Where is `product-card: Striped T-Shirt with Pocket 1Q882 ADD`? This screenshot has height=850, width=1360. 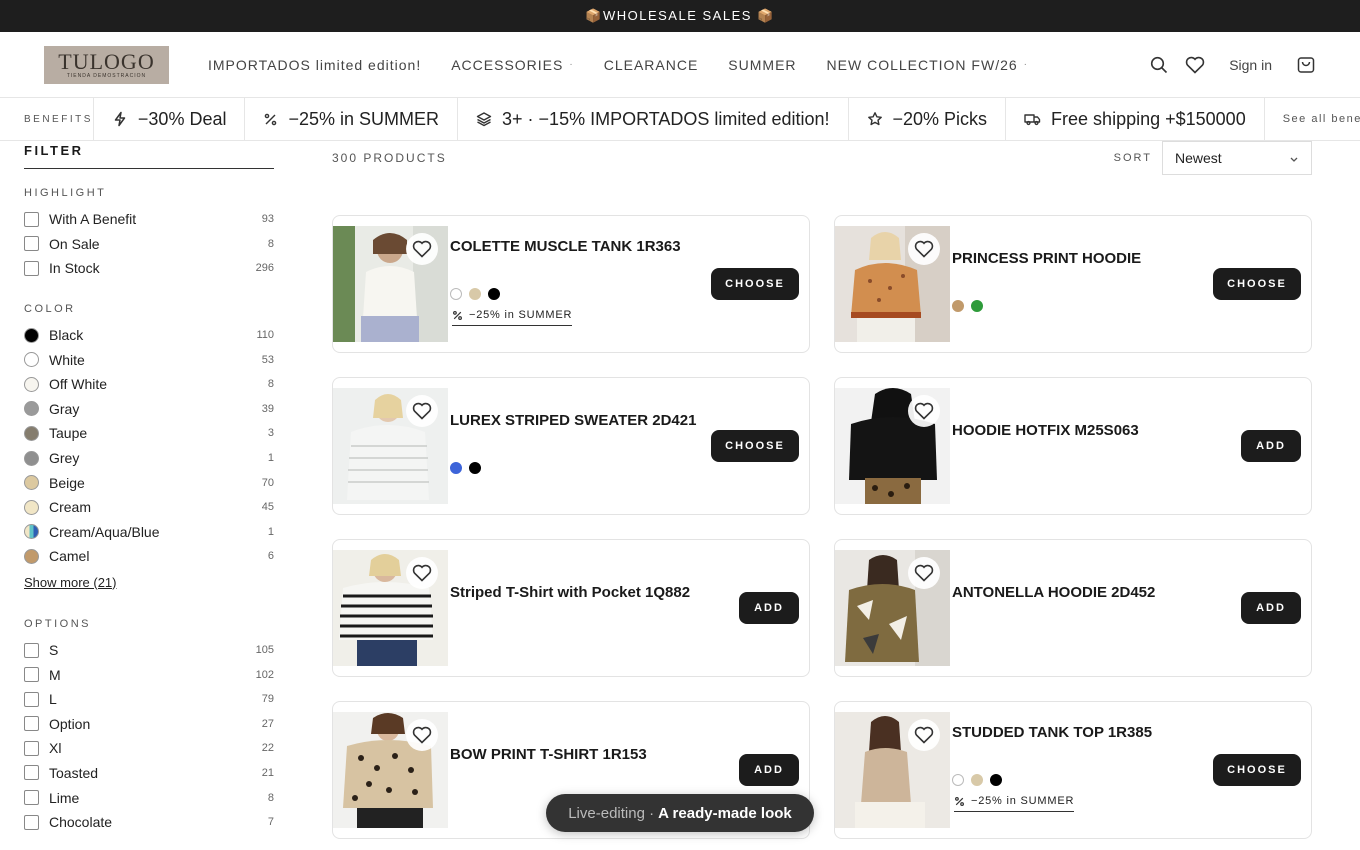
product-card: Striped T-Shirt with Pocket 1Q882 ADD is located at coordinates (571, 608).